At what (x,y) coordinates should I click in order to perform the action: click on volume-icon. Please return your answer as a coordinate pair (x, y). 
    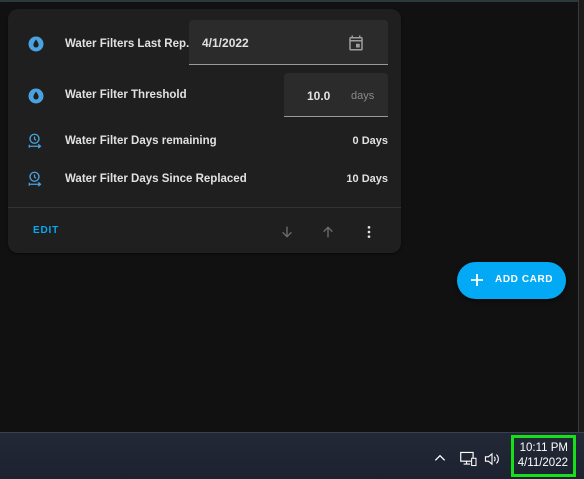
    Looking at the image, I should click on (492, 459).